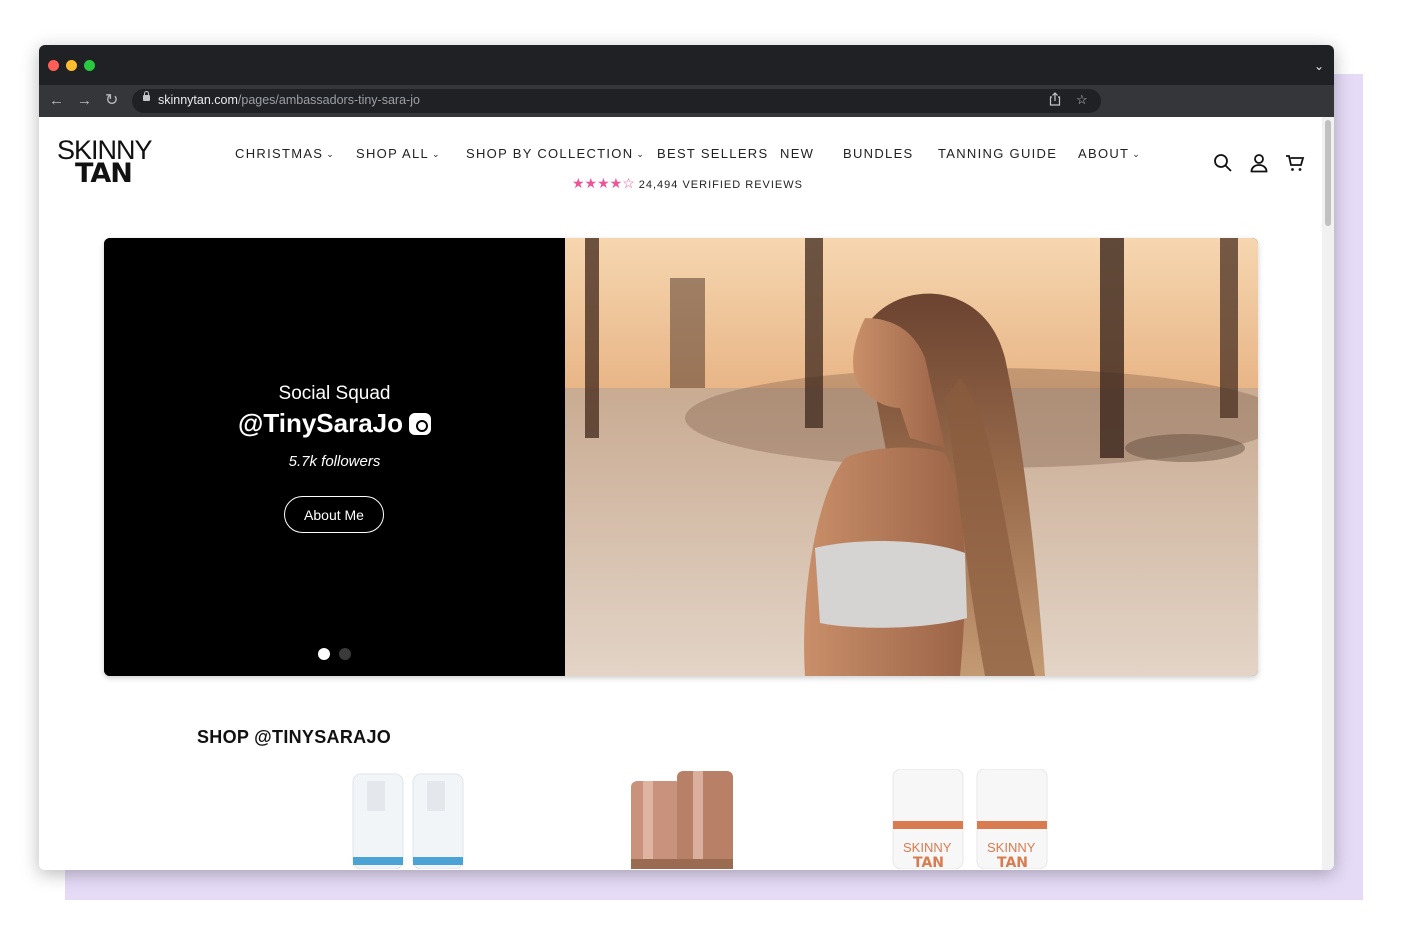 The image size is (1403, 940). Describe the element at coordinates (334, 461) in the screenshot. I see `hero-followers: 5.7k followers` at that location.